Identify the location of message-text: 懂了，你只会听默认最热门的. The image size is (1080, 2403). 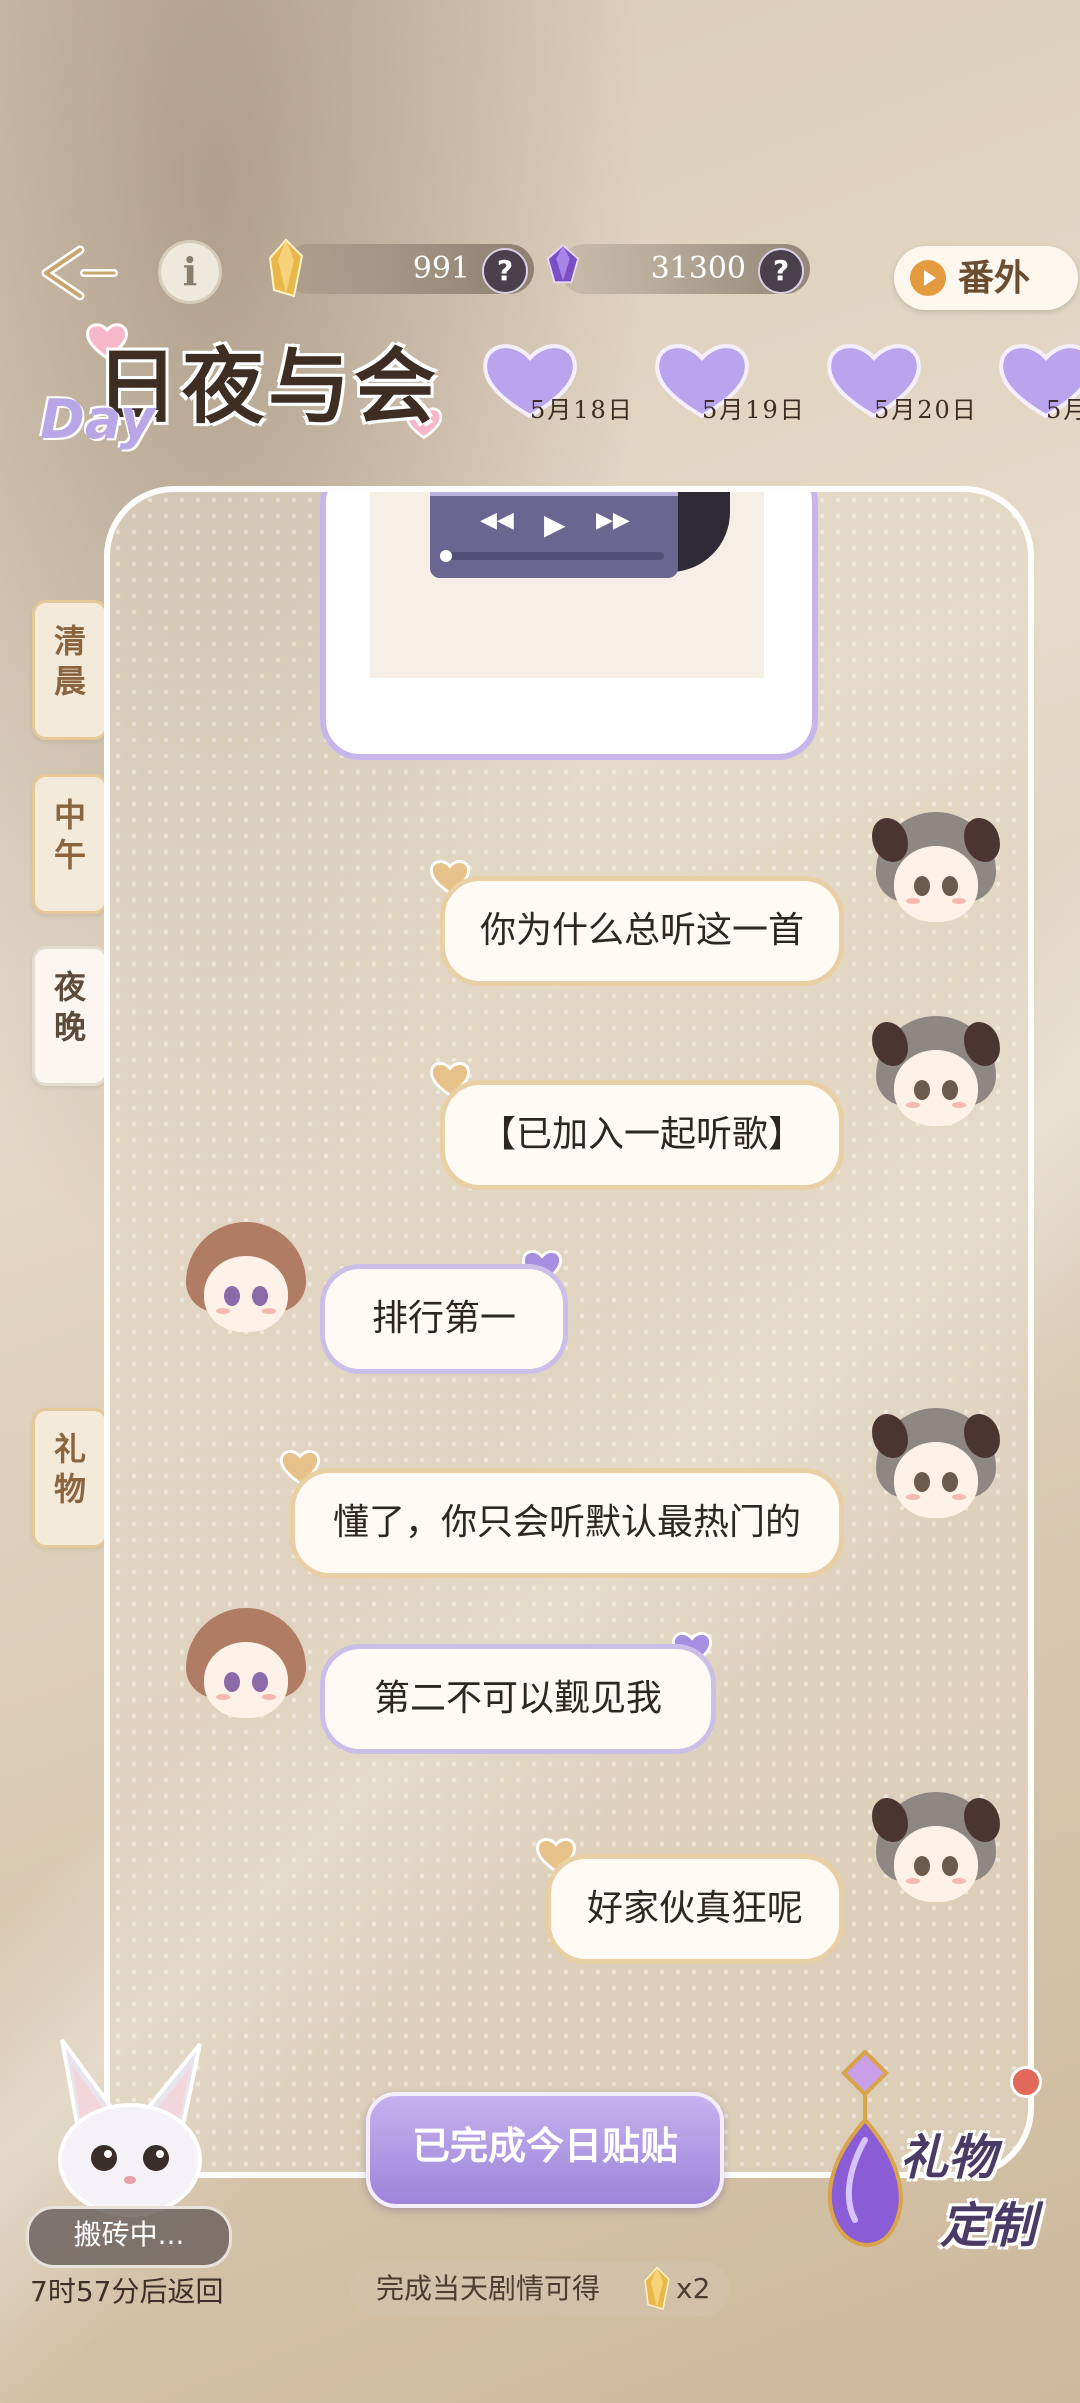
(566, 1522).